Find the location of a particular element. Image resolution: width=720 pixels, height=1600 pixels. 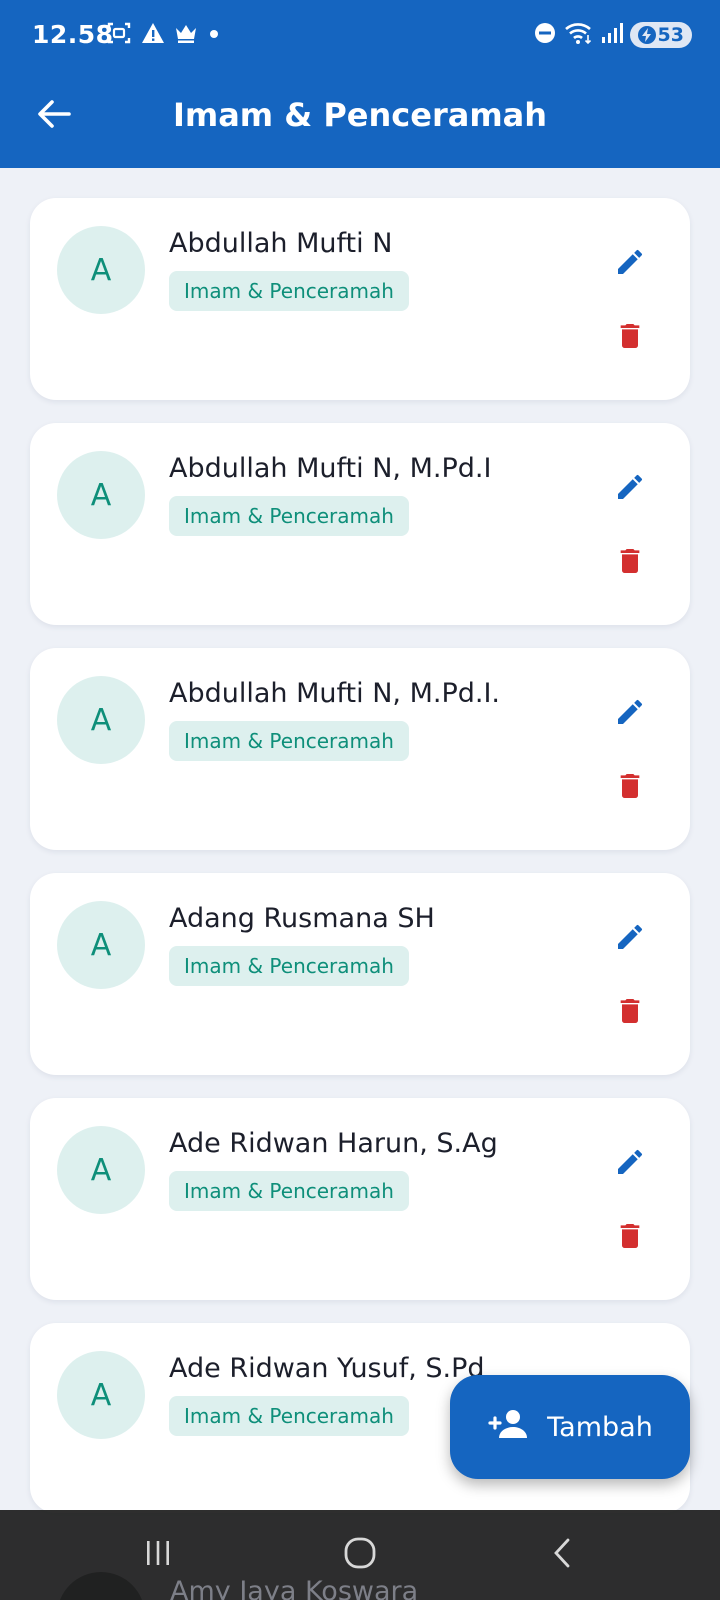

person-card: A Abdullah Mufti N Imam & Penceramah is located at coordinates (360, 299).